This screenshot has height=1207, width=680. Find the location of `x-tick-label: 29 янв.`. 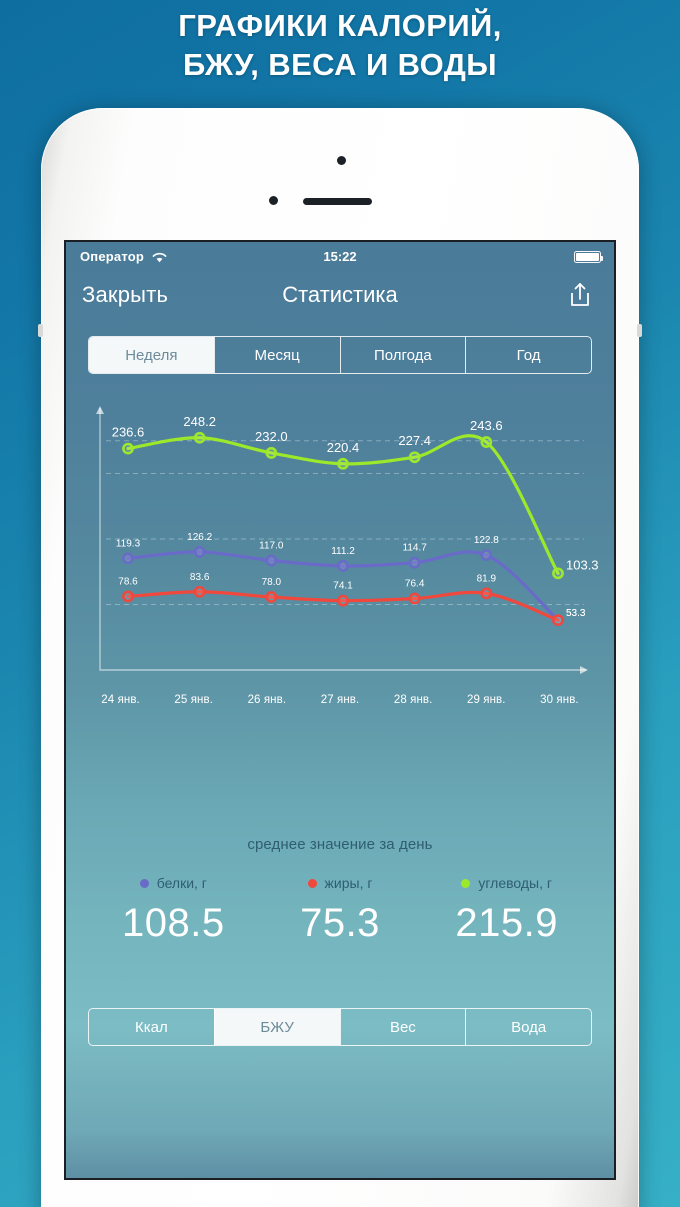

x-tick-label: 29 янв. is located at coordinates (486, 700).